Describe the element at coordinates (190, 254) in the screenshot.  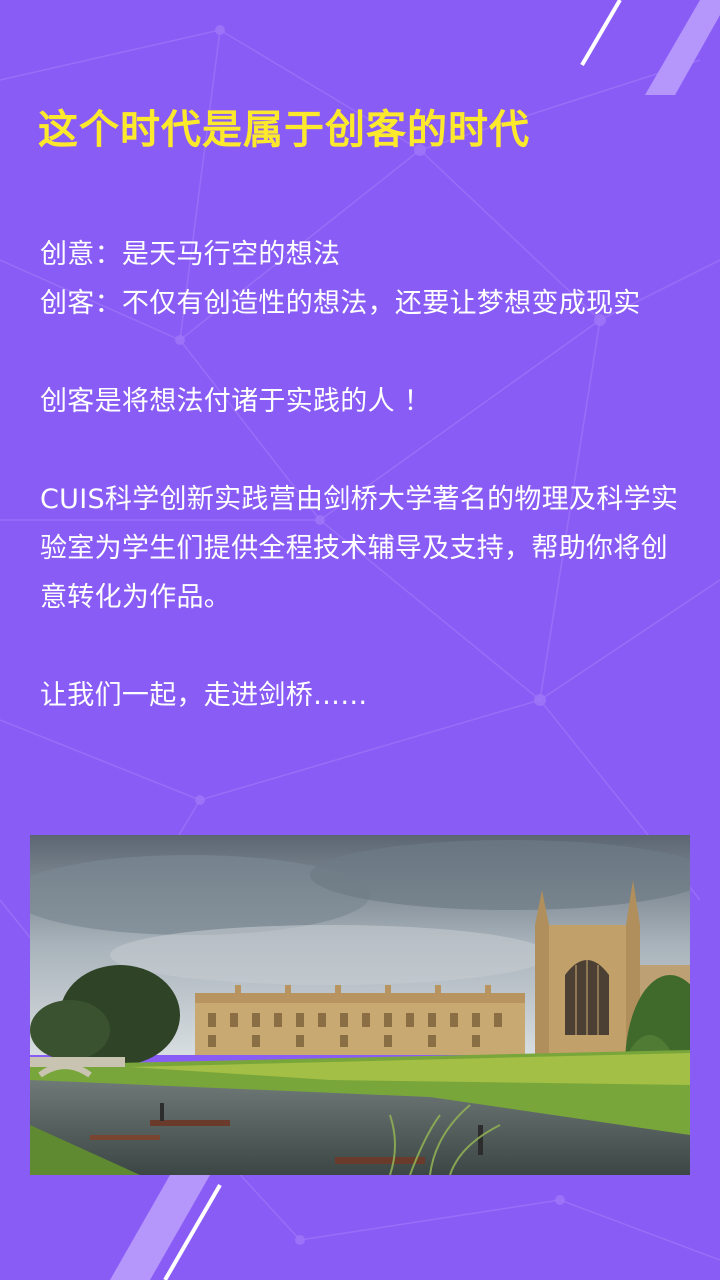
I see `idea-definition: 创意：是天马行空的想法` at that location.